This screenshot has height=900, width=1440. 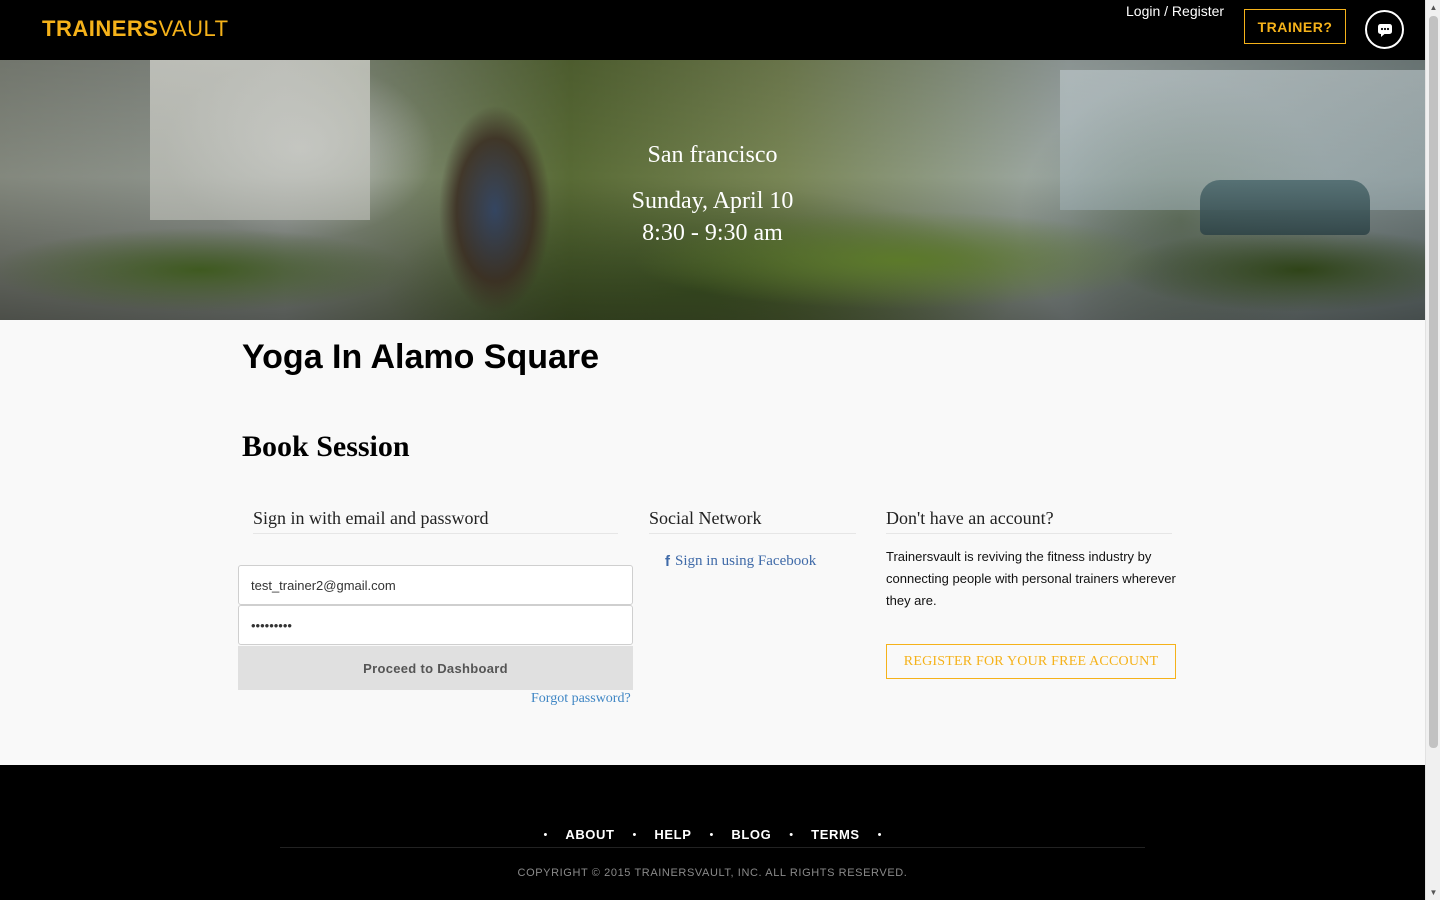 What do you see at coordinates (672, 834) in the screenshot?
I see `footer-link-help: HELP` at bounding box center [672, 834].